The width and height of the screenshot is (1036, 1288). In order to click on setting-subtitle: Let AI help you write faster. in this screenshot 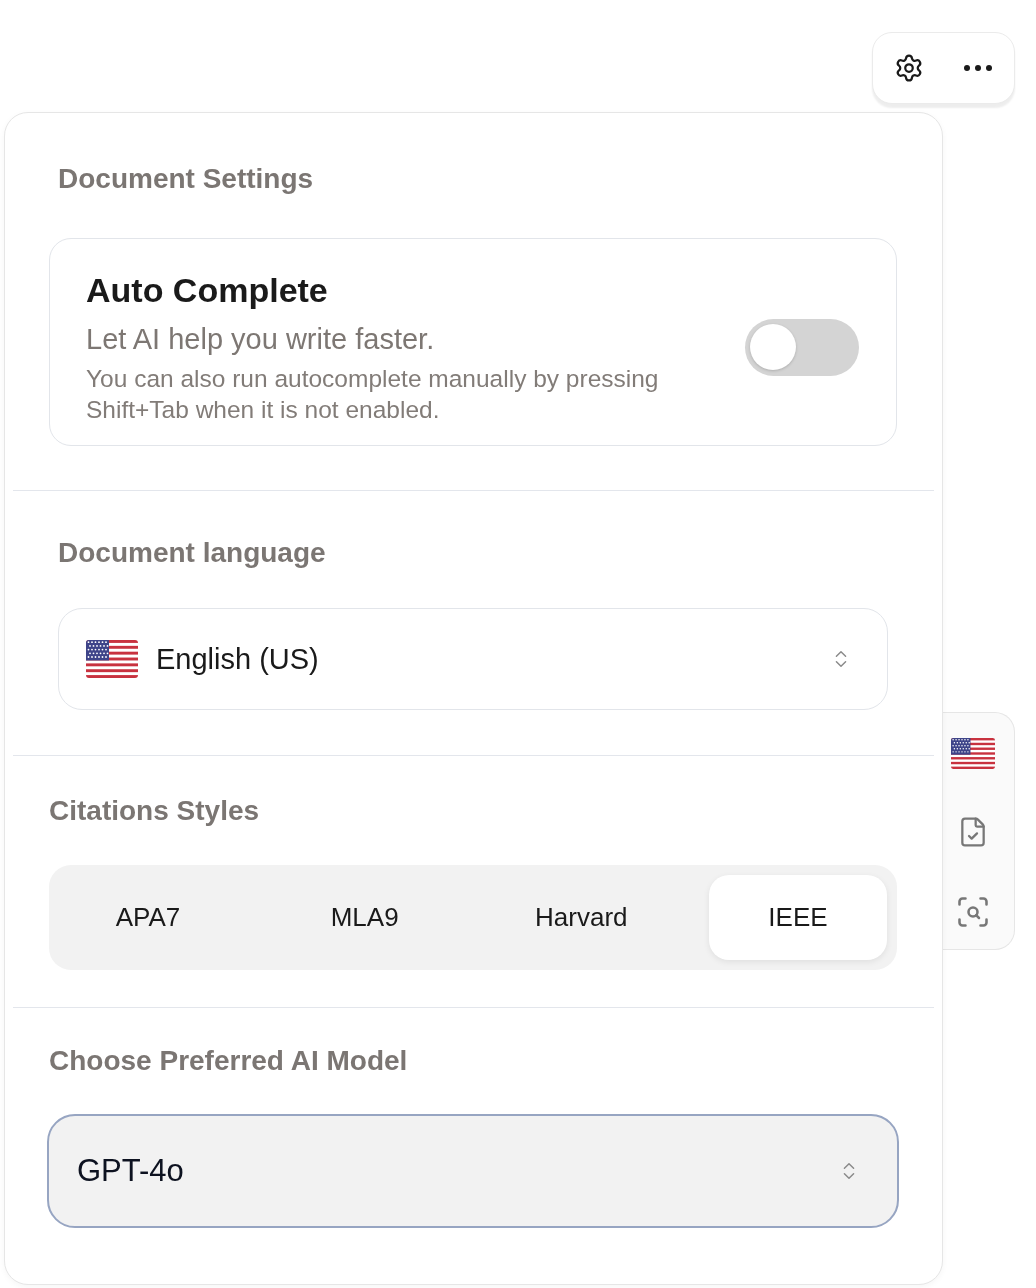, I will do `click(260, 339)`.